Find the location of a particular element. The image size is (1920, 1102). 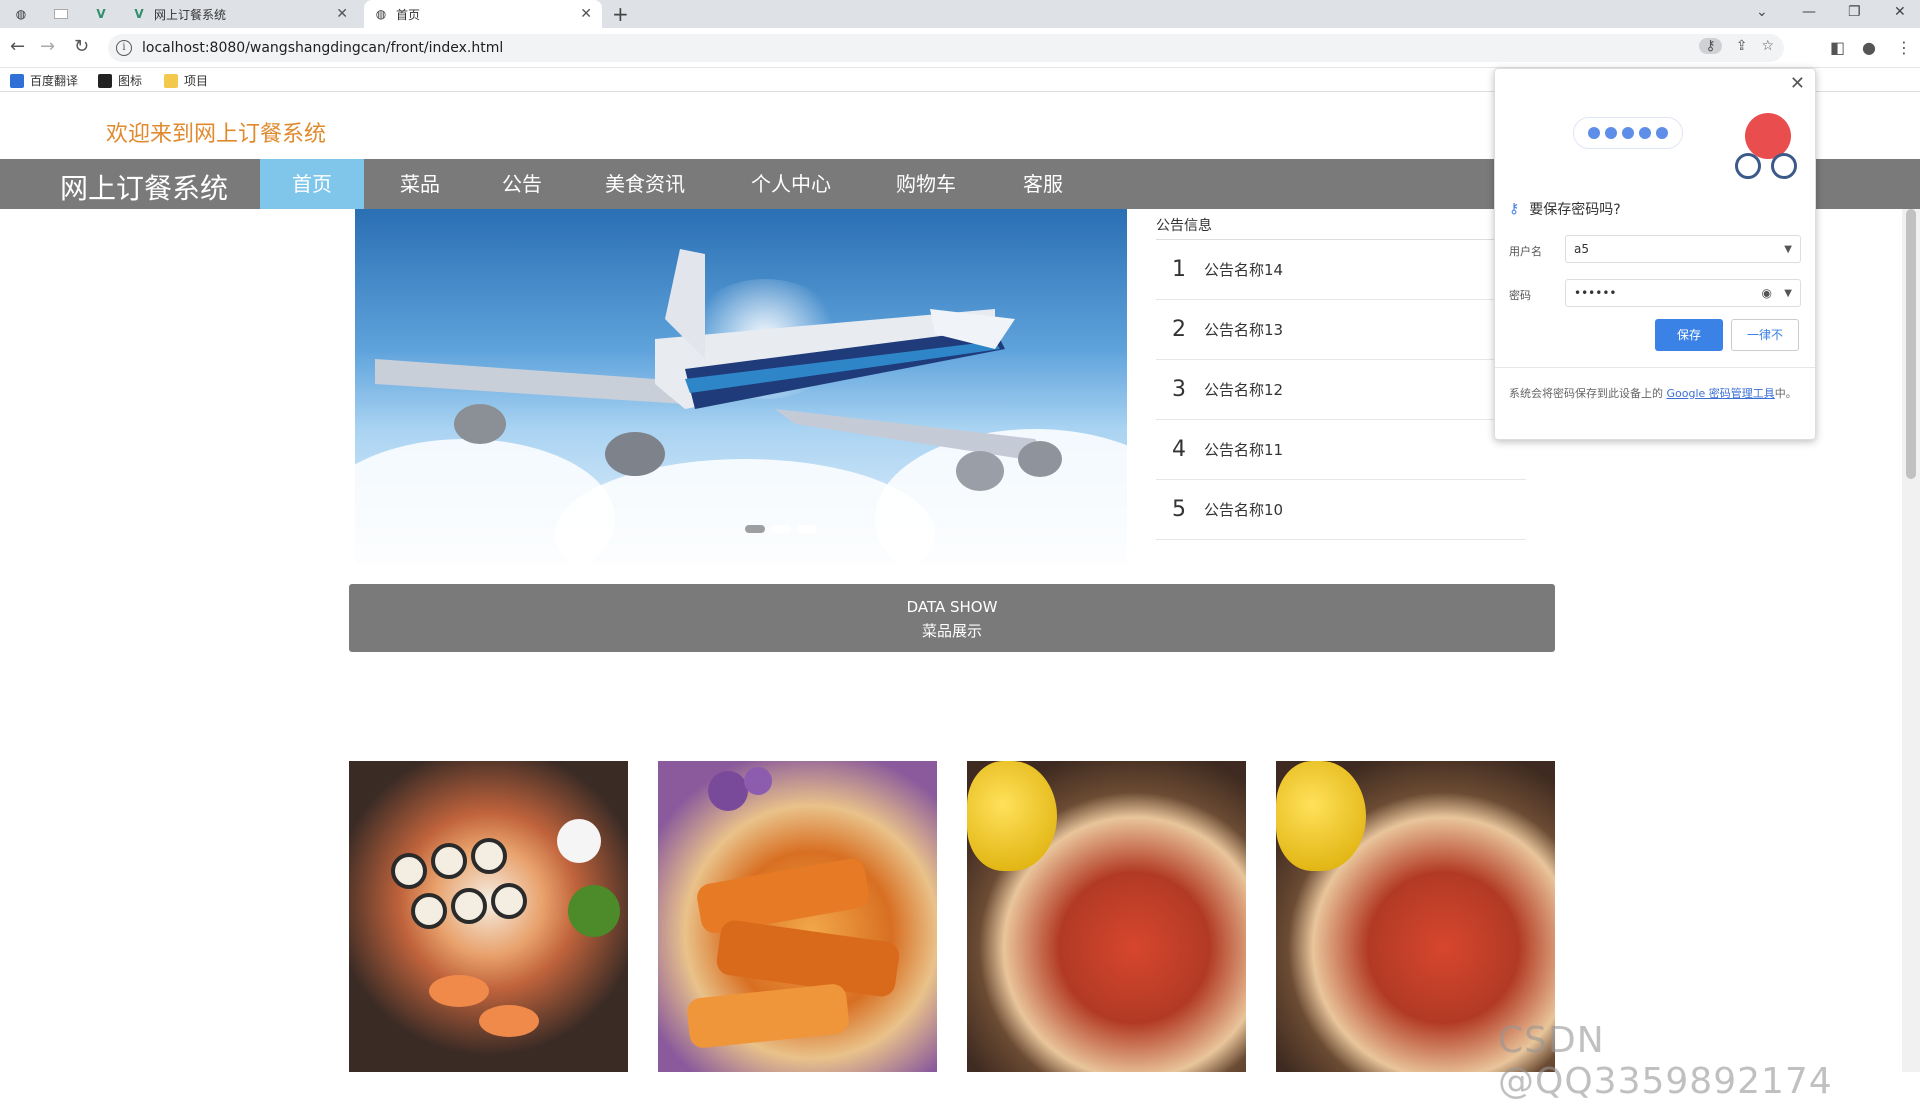

notice-name: 公告名称11 is located at coordinates (1243, 449).